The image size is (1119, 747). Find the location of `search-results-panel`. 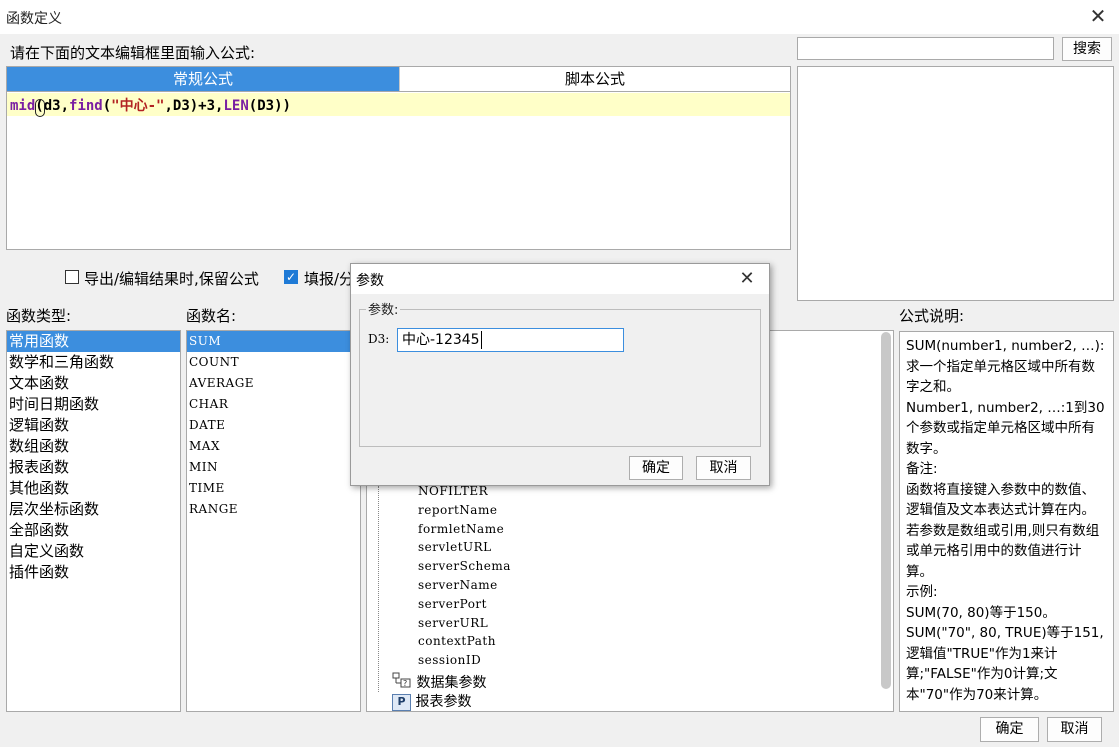

search-results-panel is located at coordinates (955, 183).